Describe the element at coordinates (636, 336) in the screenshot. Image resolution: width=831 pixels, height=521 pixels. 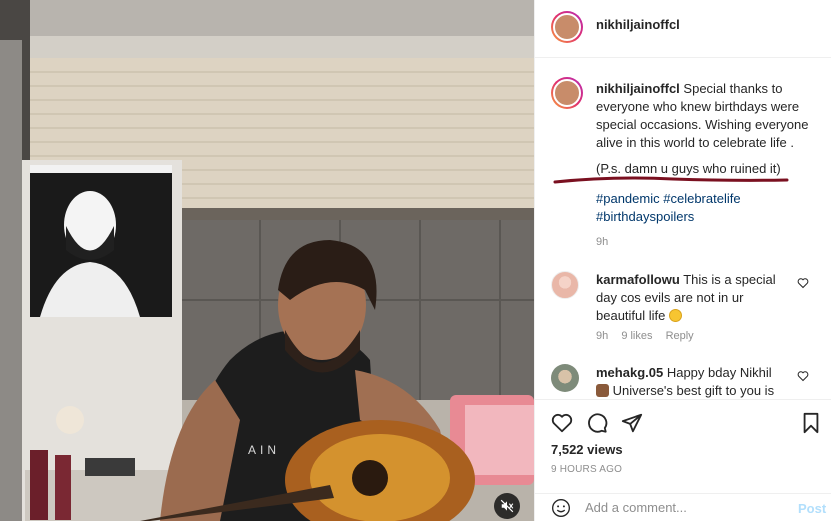
I see `comment-likes: 9 likes` at that location.